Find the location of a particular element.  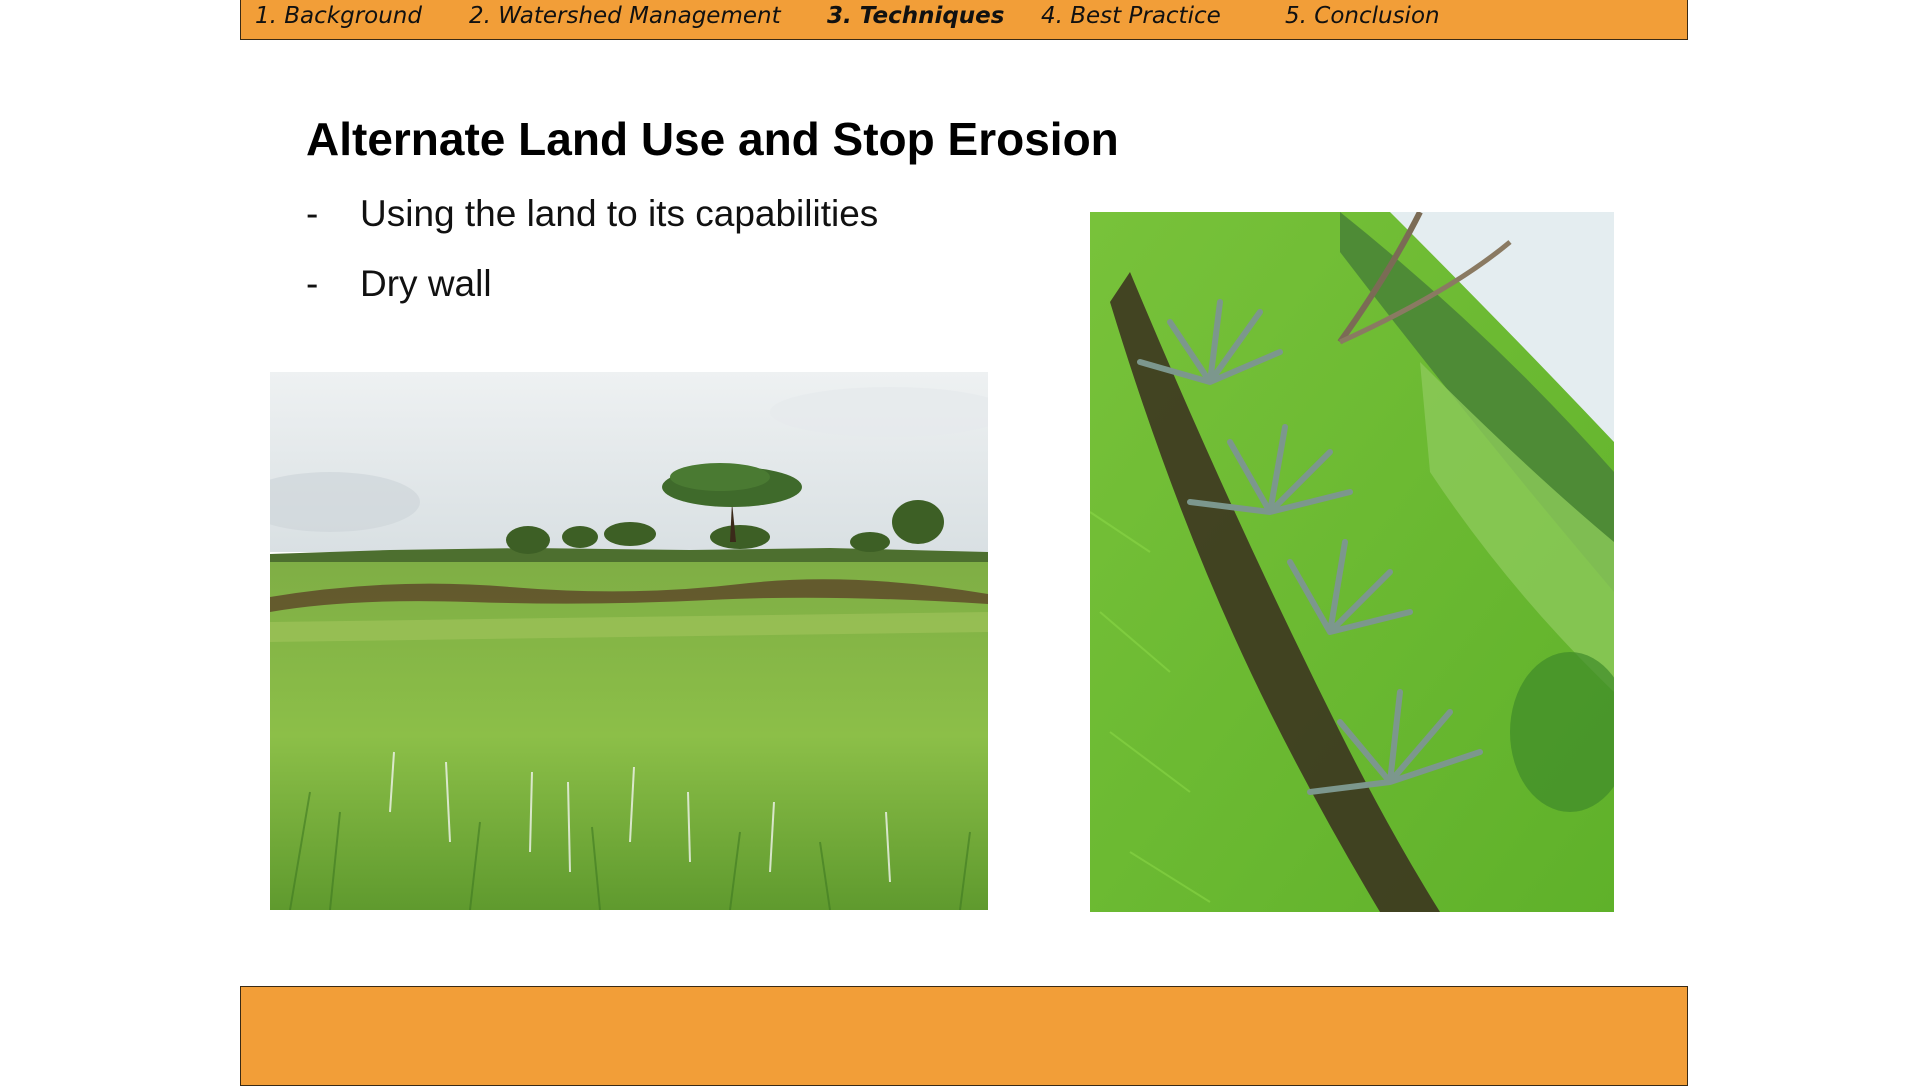

nav-item-conclusion: 5. Conclusion is located at coordinates (1362, 16).